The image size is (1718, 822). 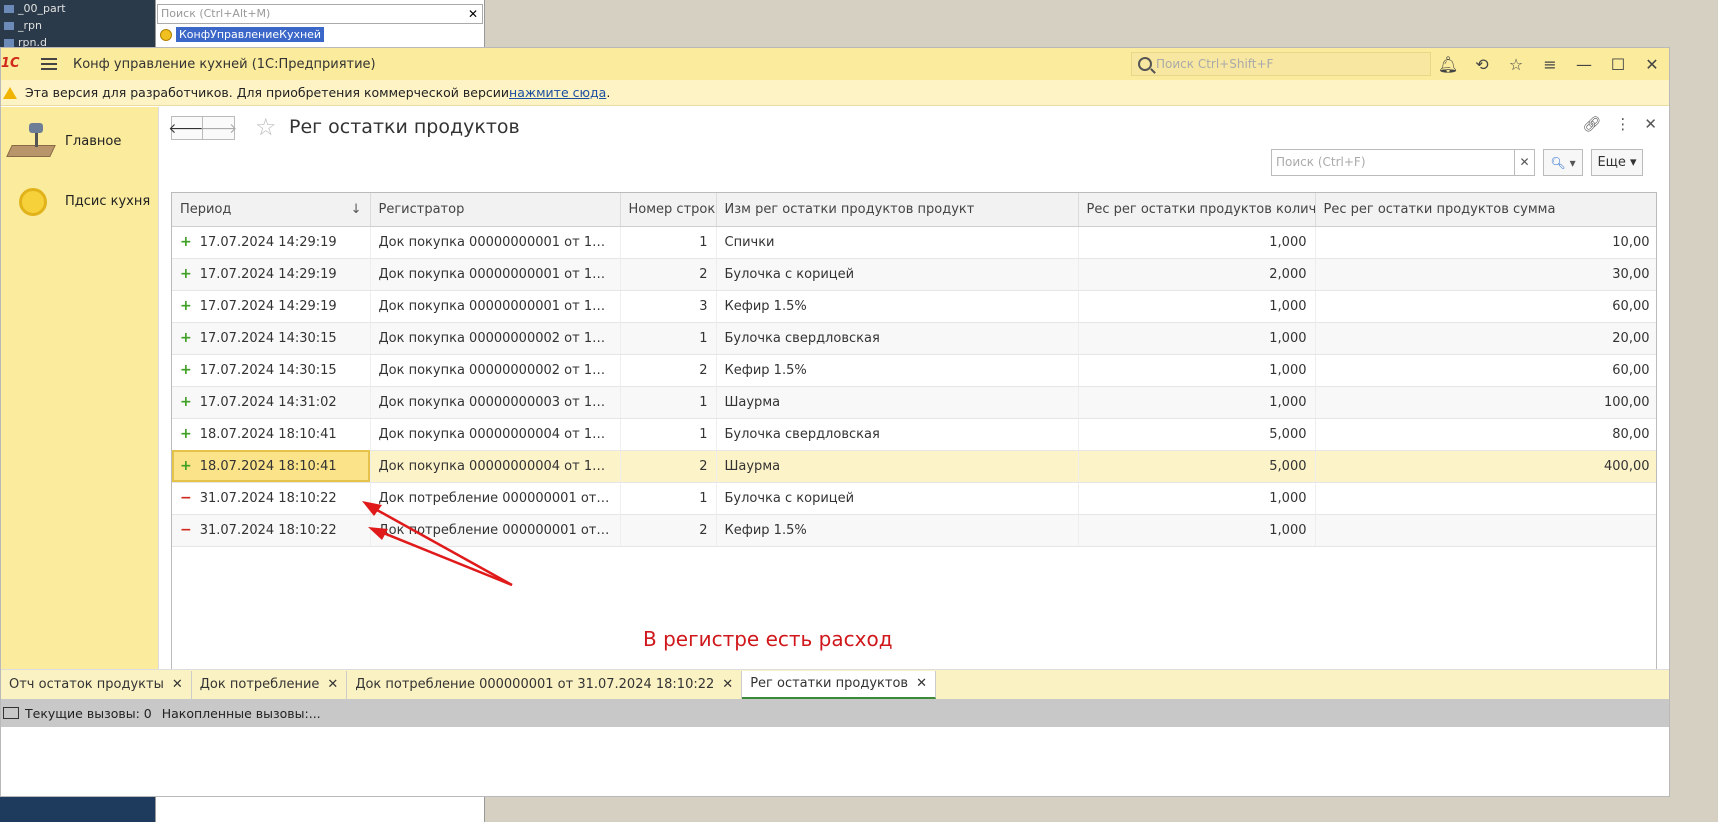 I want to click on column-header-period: Период ↓, so click(x=271, y=210).